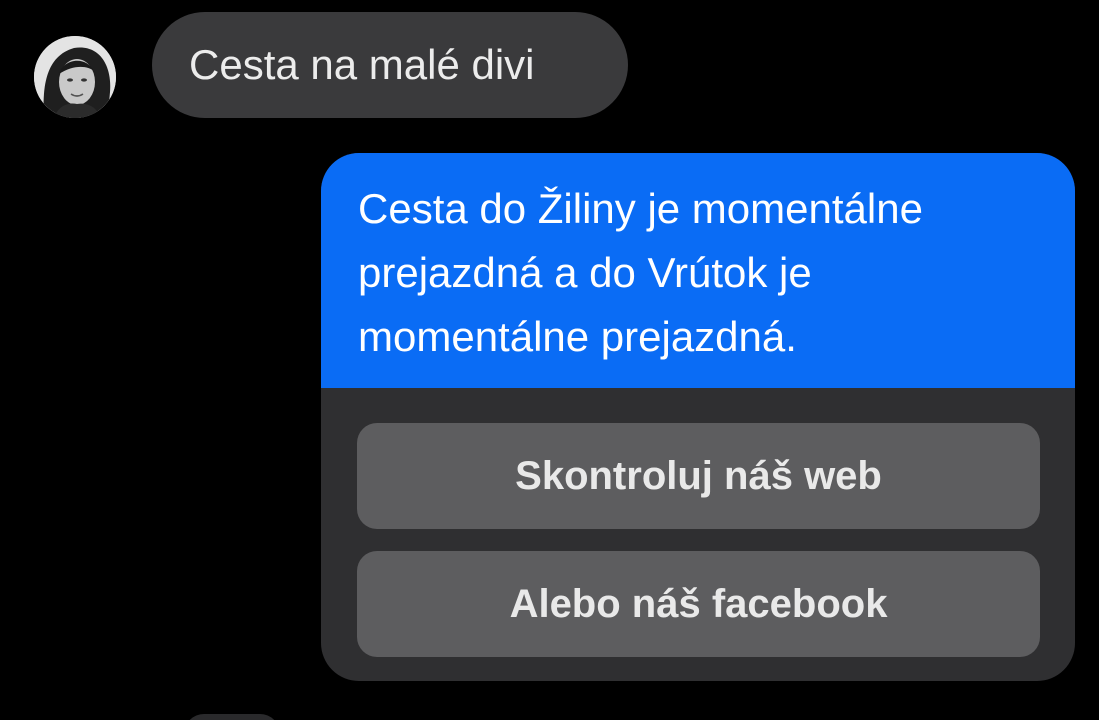 The image size is (1099, 720). What do you see at coordinates (232, 717) in the screenshot?
I see `next-message-bubble-partial` at bounding box center [232, 717].